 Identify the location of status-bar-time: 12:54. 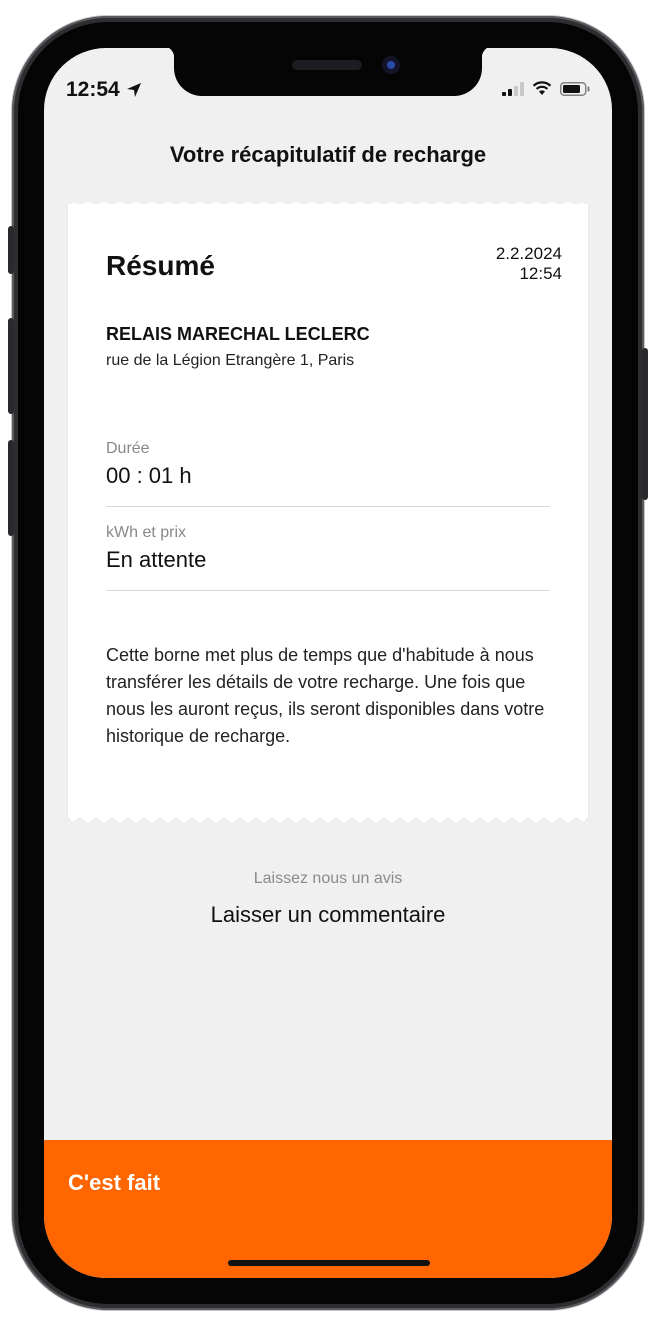
(104, 90).